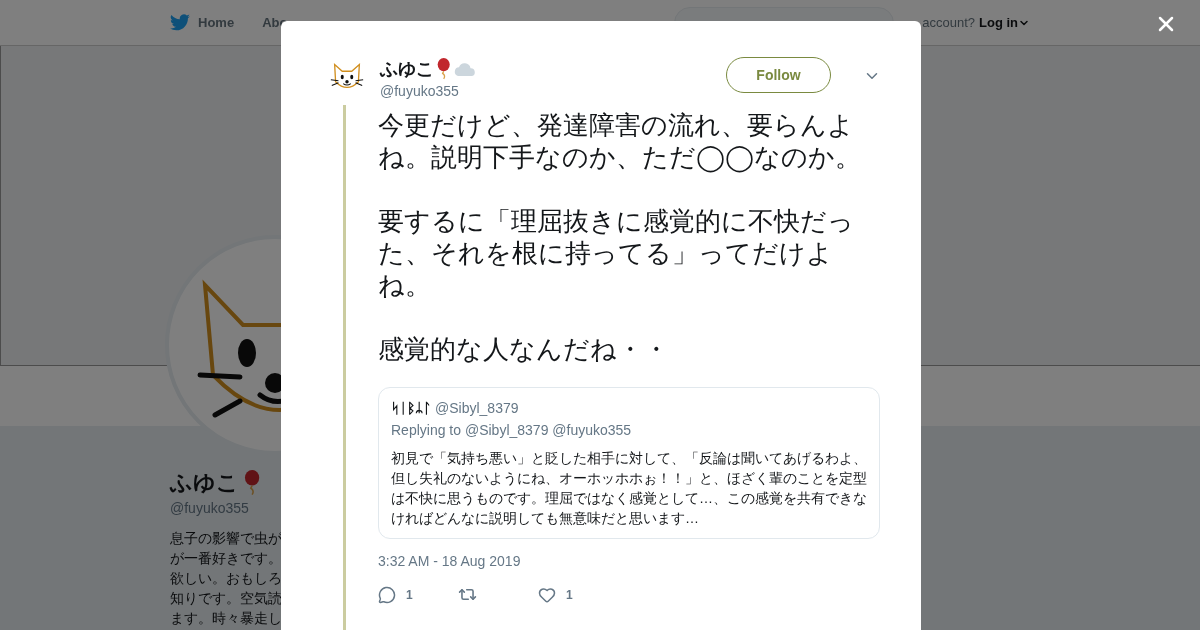  I want to click on bio-line: 知りです。空気読, so click(226, 598).